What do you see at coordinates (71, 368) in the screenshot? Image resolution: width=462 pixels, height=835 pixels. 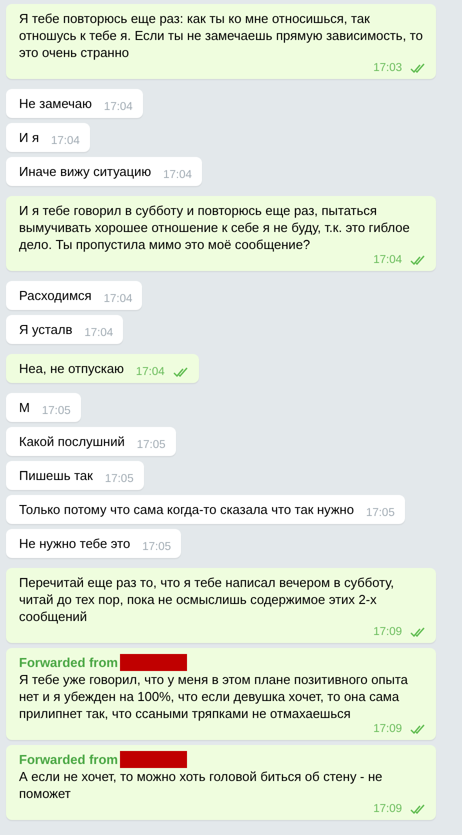 I see `message-text: Неа, не отпускаю` at bounding box center [71, 368].